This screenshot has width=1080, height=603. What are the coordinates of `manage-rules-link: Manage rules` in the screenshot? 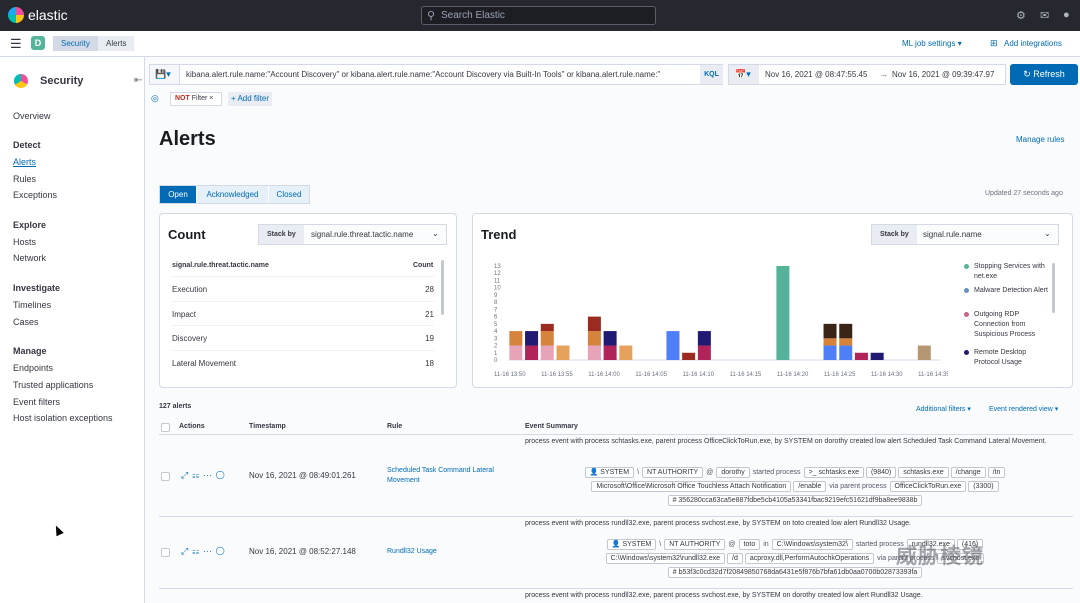 It's located at (1040, 139).